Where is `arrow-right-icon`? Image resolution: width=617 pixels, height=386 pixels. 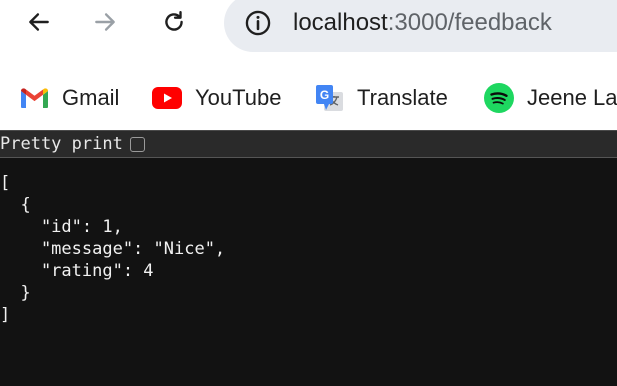
arrow-right-icon is located at coordinates (105, 22).